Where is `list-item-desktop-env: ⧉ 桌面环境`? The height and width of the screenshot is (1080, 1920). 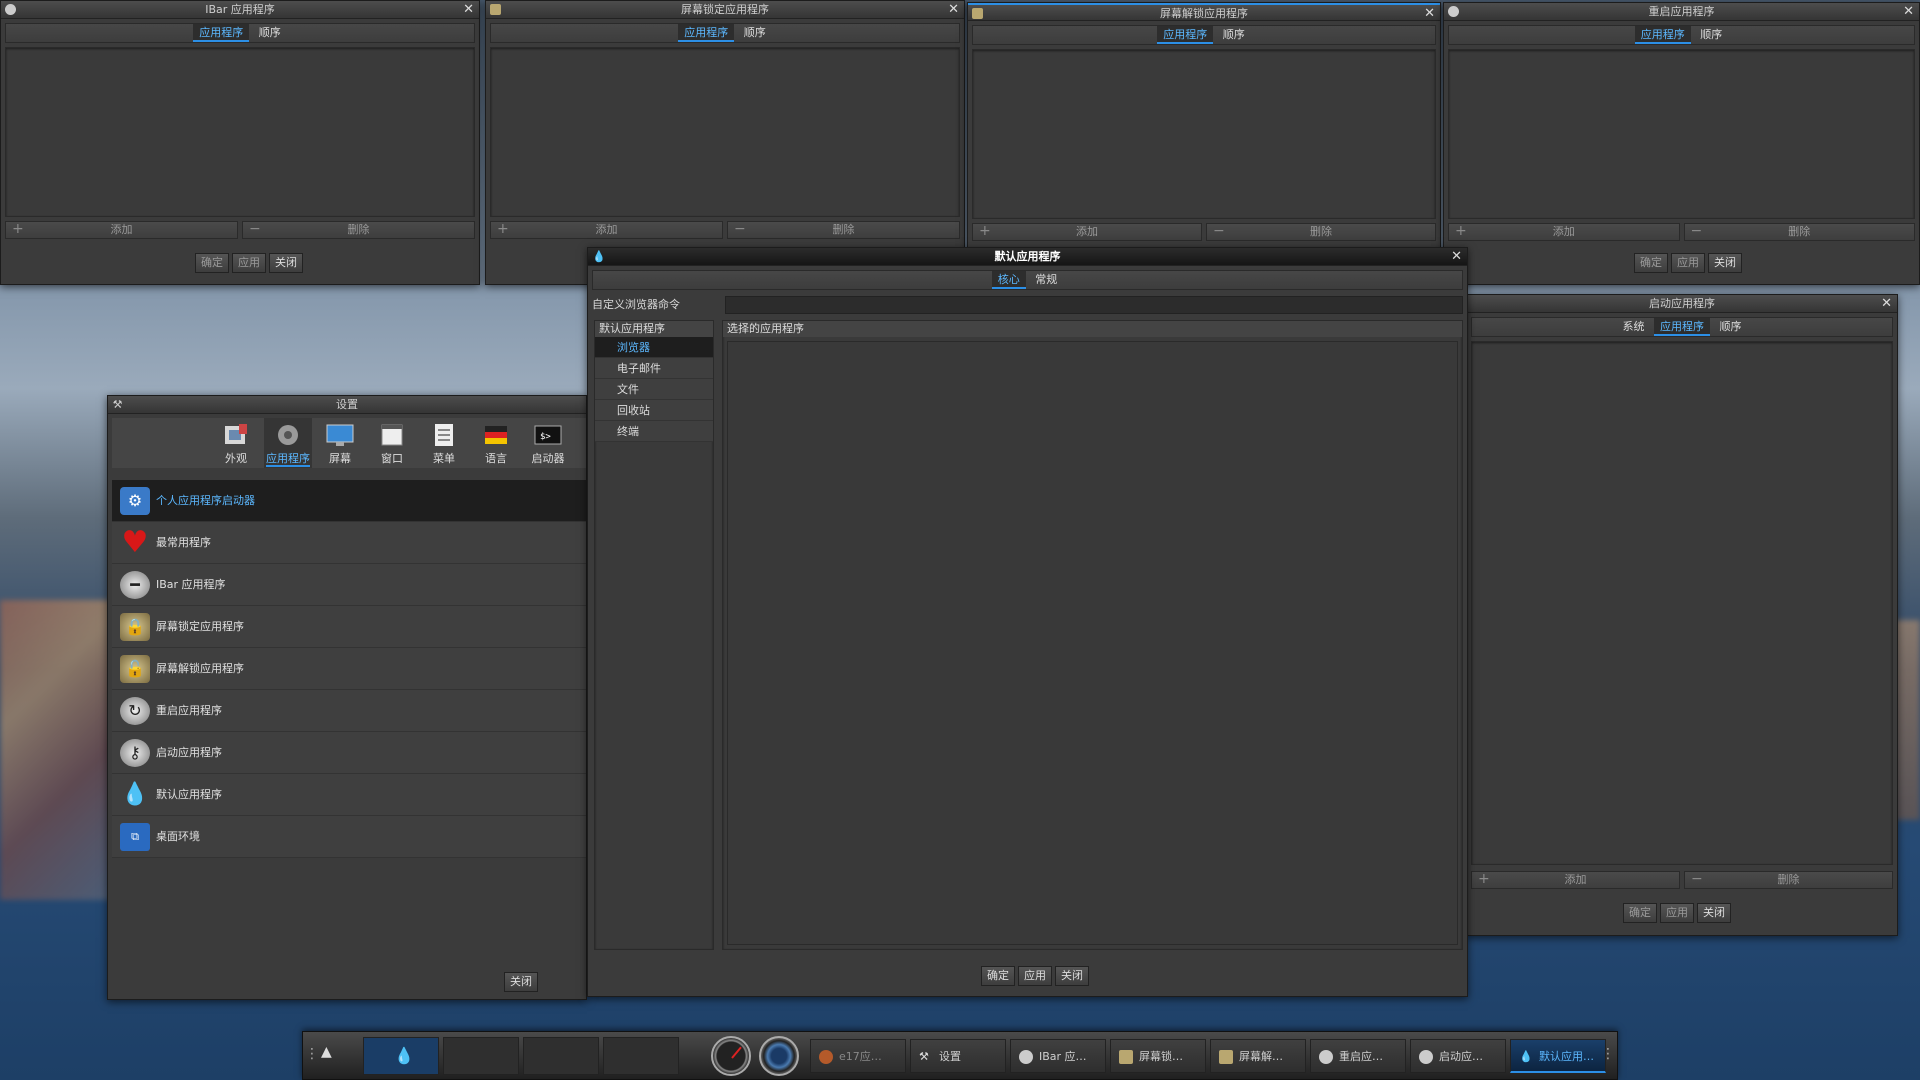 list-item-desktop-env: ⧉ 桌面环境 is located at coordinates (349, 837).